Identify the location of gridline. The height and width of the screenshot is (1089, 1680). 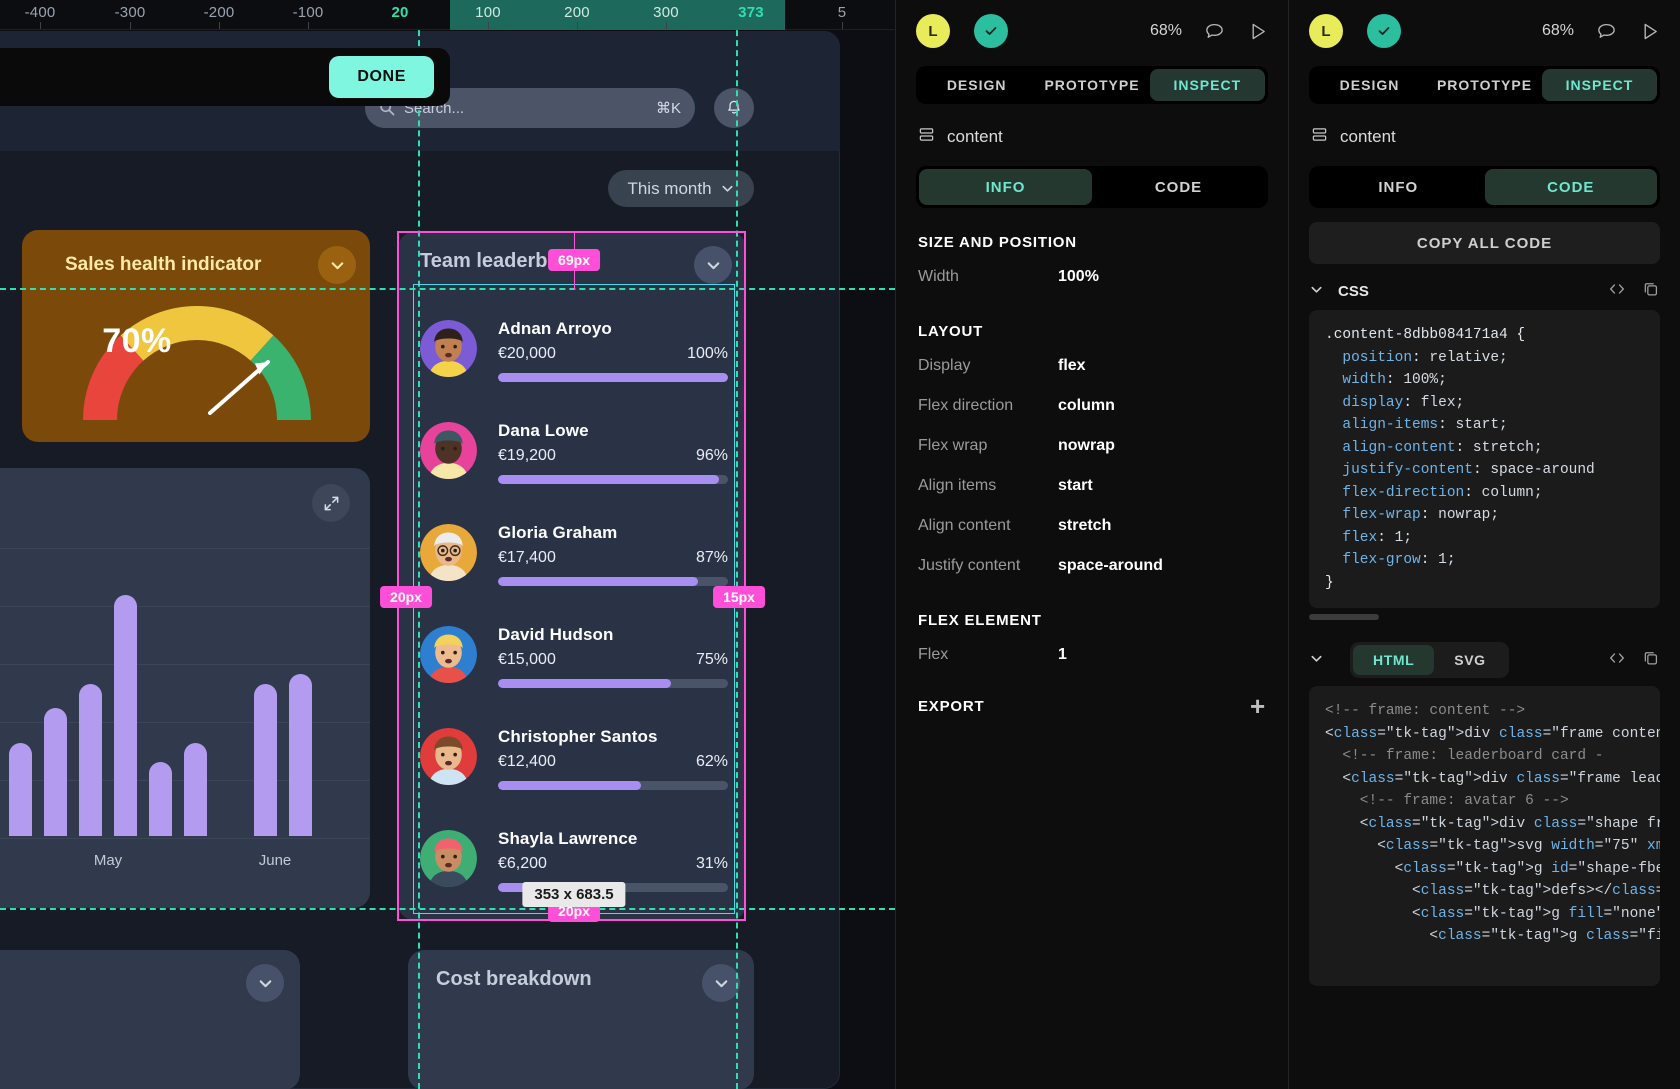
(185, 548).